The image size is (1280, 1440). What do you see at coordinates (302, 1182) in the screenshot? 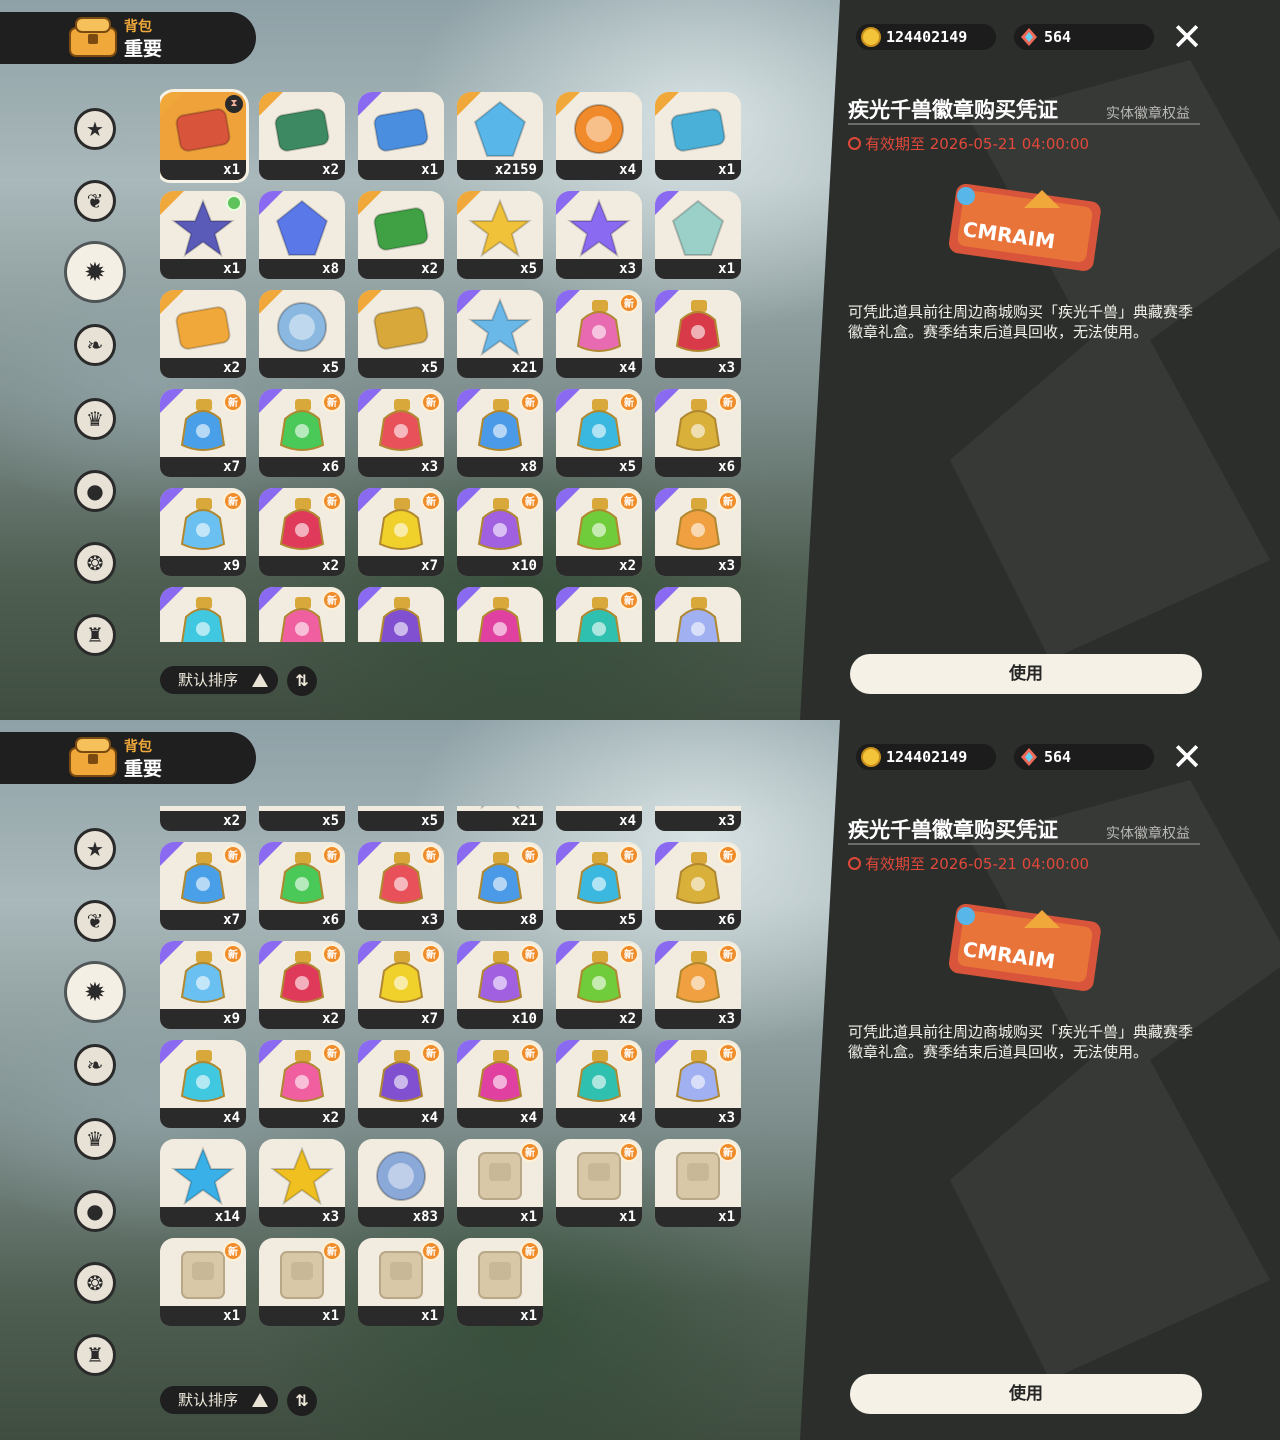
I see `inventory-item-gold-star-token: x3` at bounding box center [302, 1182].